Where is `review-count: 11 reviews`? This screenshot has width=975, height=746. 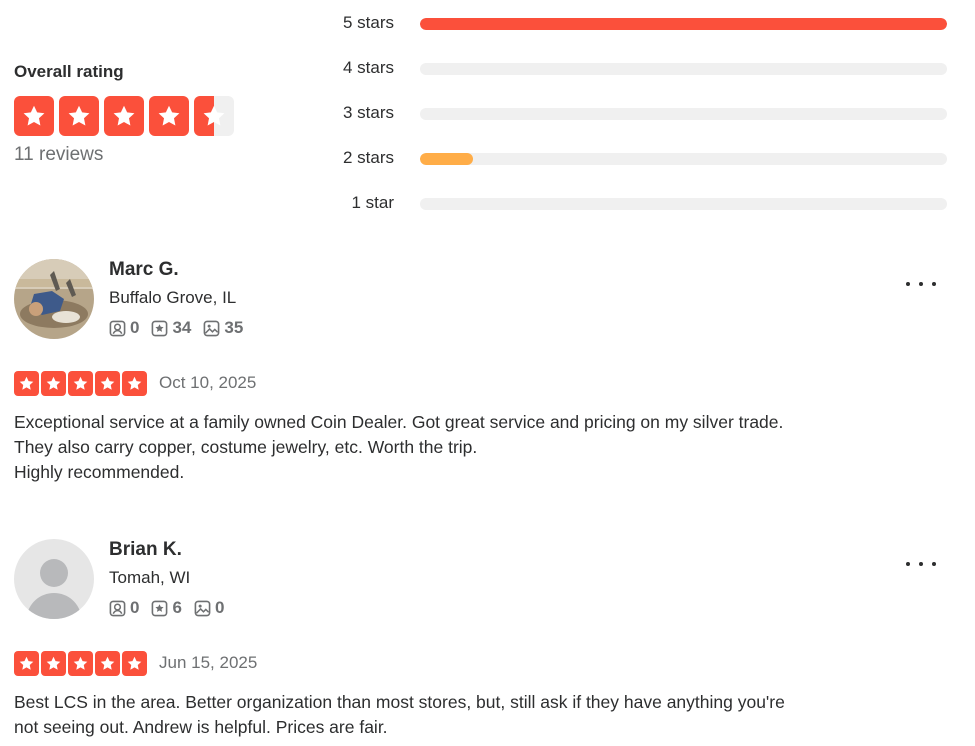
review-count: 11 reviews is located at coordinates (59, 154).